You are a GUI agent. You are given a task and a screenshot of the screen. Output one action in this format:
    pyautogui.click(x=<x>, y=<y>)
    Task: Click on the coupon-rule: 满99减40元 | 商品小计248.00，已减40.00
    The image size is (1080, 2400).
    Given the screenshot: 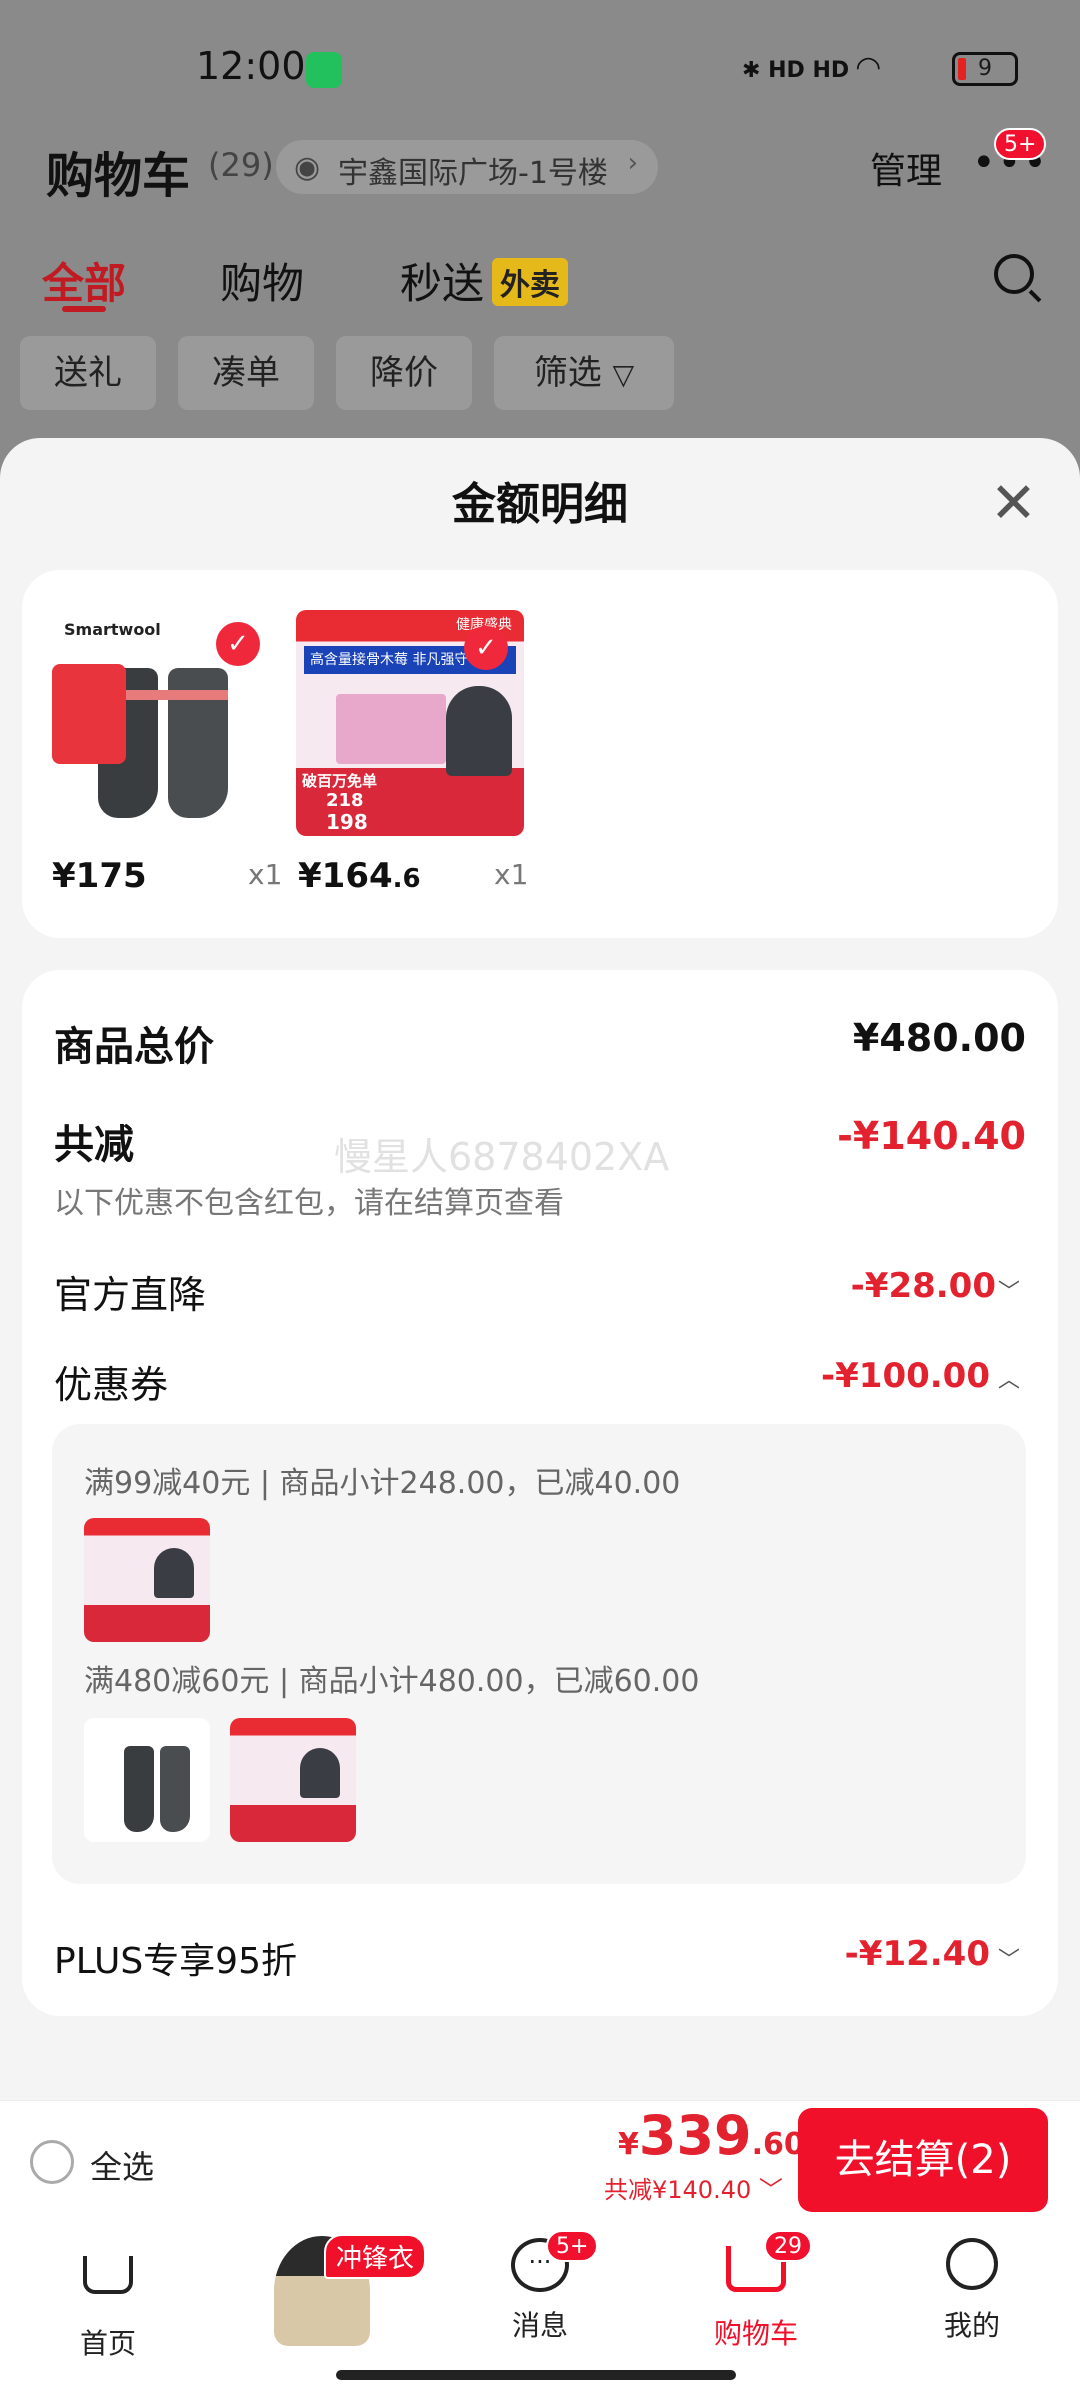 What is the action you would take?
    pyautogui.click(x=382, y=1483)
    